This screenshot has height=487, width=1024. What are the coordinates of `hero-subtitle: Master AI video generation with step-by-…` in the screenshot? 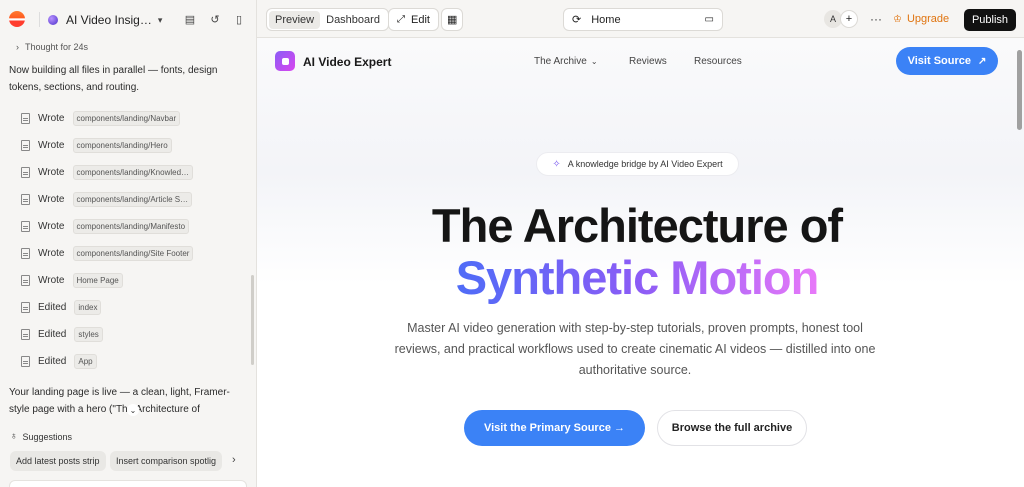 It's located at (635, 349).